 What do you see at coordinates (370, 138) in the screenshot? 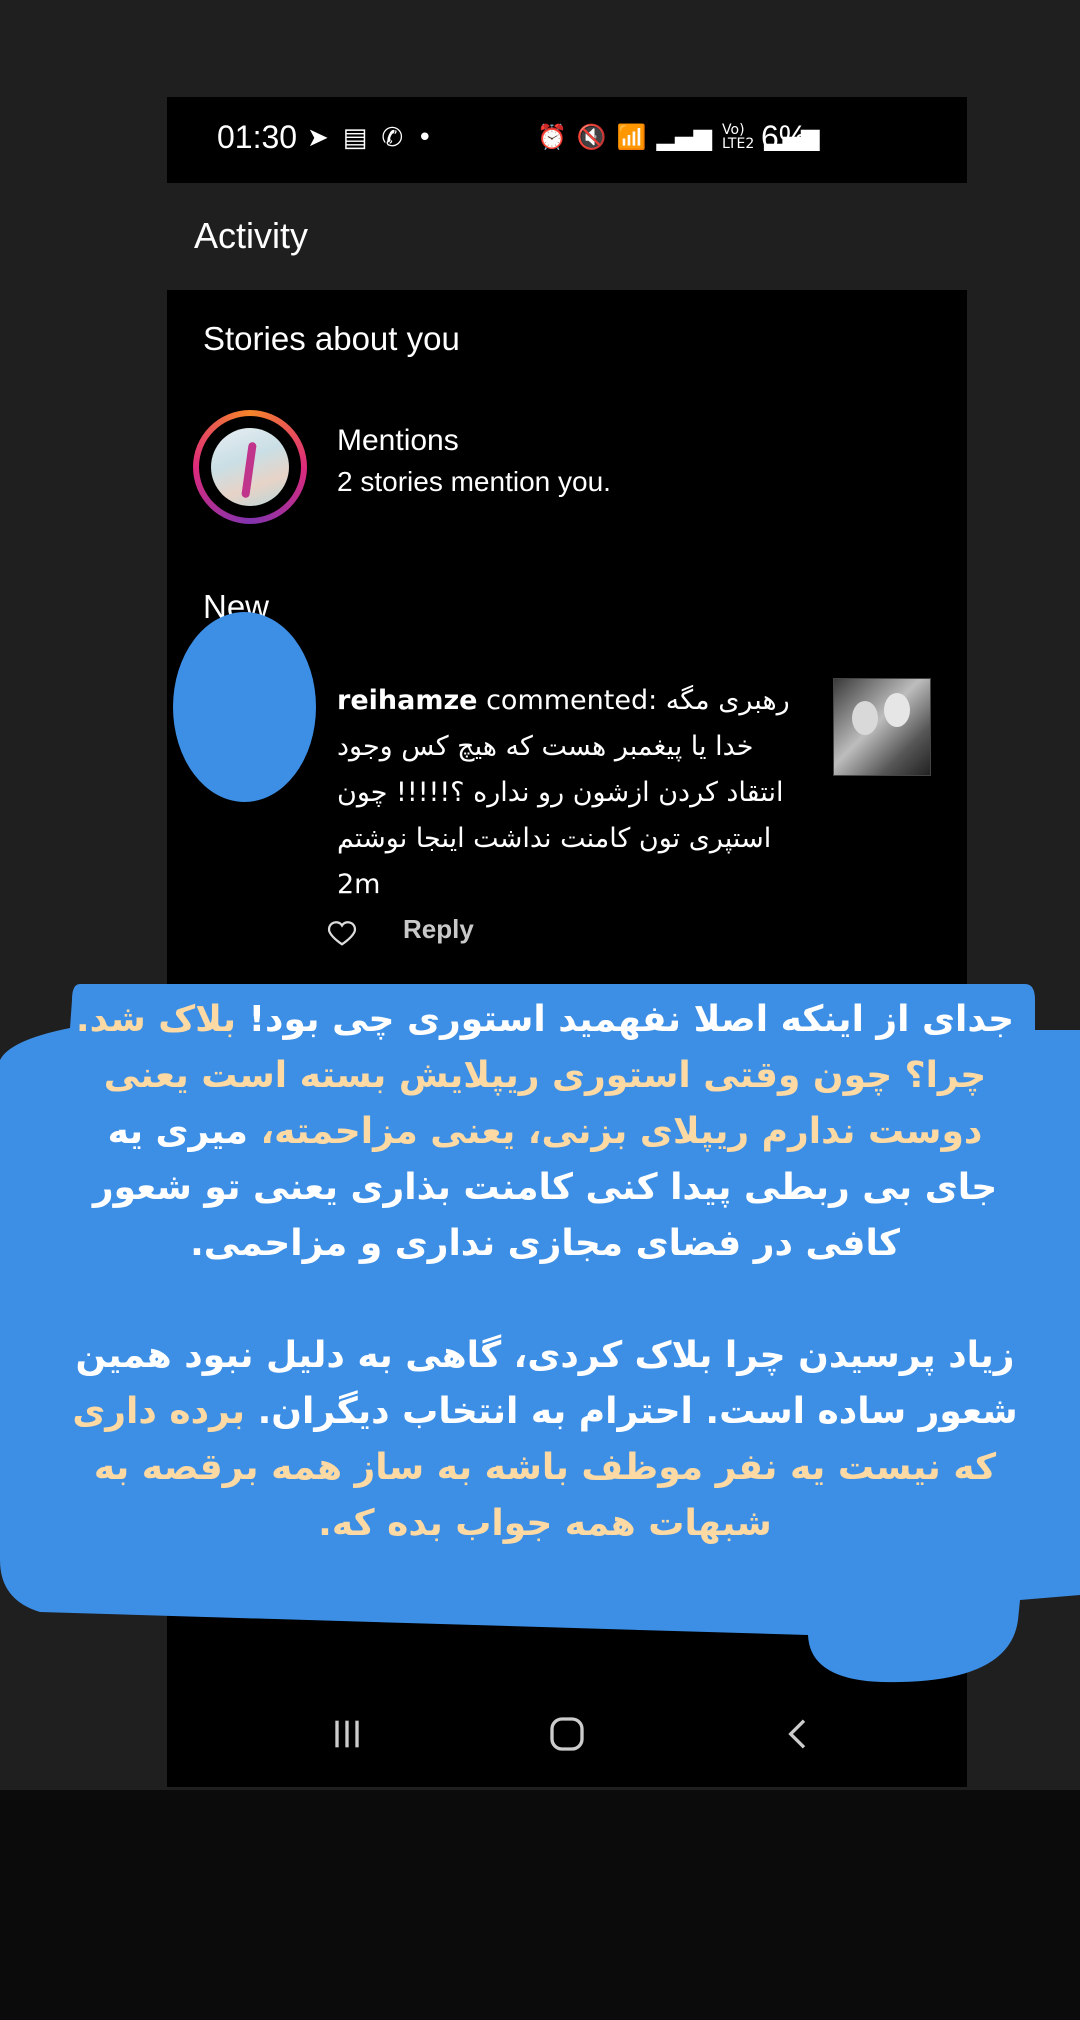
I see `status-left-icons: ➤ ▤ ✆ •` at bounding box center [370, 138].